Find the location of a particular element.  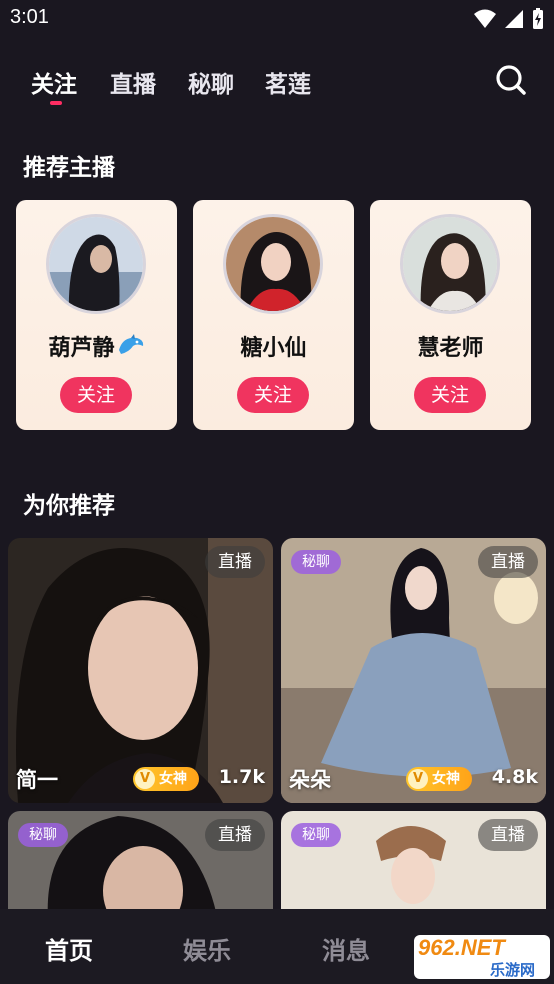

anchor-name: 慧老师 is located at coordinates (450, 348).